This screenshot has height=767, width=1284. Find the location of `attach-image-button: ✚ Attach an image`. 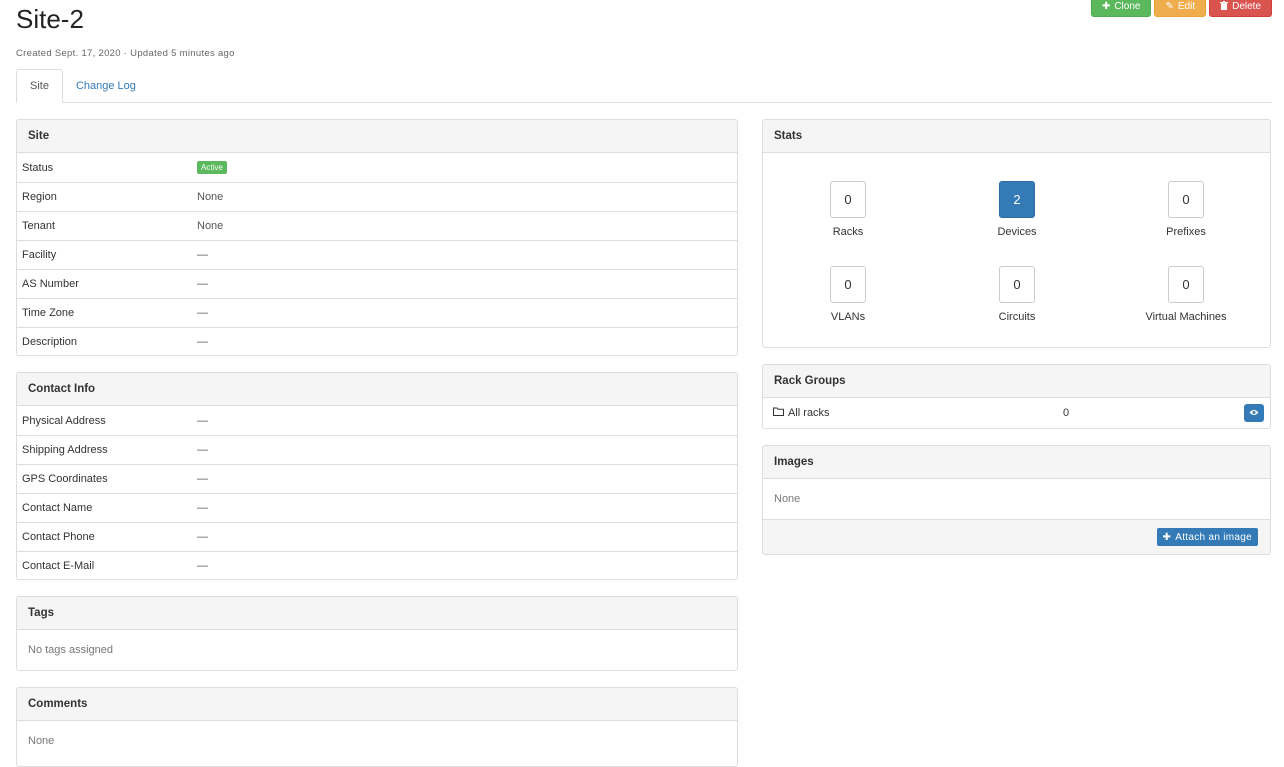

attach-image-button: ✚ Attach an image is located at coordinates (1207, 537).